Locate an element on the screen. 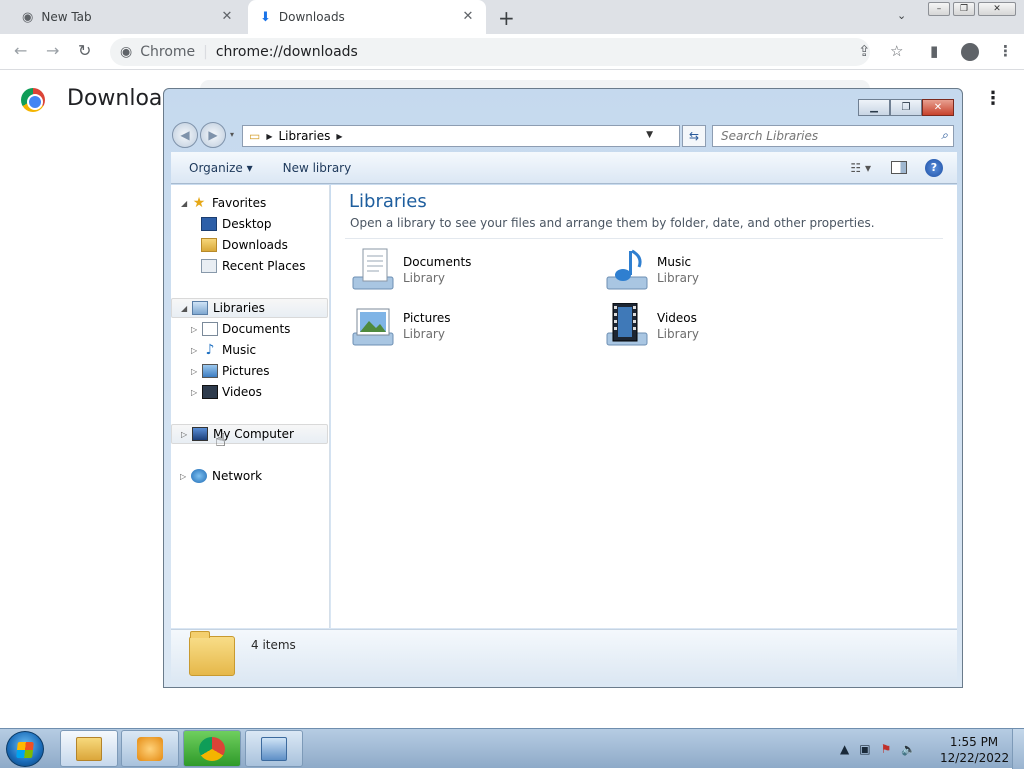 Image resolution: width=1024 pixels, height=769 pixels. action-center-icon: ⚑ is located at coordinates (886, 749).